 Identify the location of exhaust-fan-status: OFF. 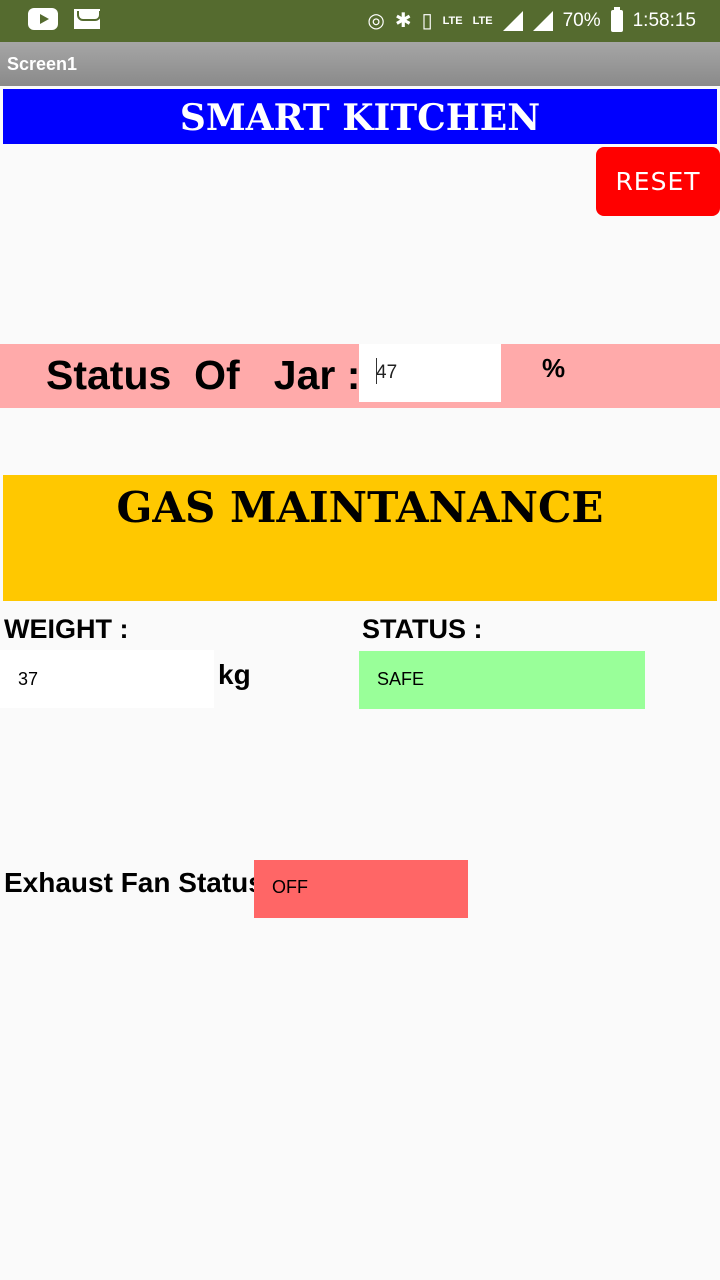
(361, 889).